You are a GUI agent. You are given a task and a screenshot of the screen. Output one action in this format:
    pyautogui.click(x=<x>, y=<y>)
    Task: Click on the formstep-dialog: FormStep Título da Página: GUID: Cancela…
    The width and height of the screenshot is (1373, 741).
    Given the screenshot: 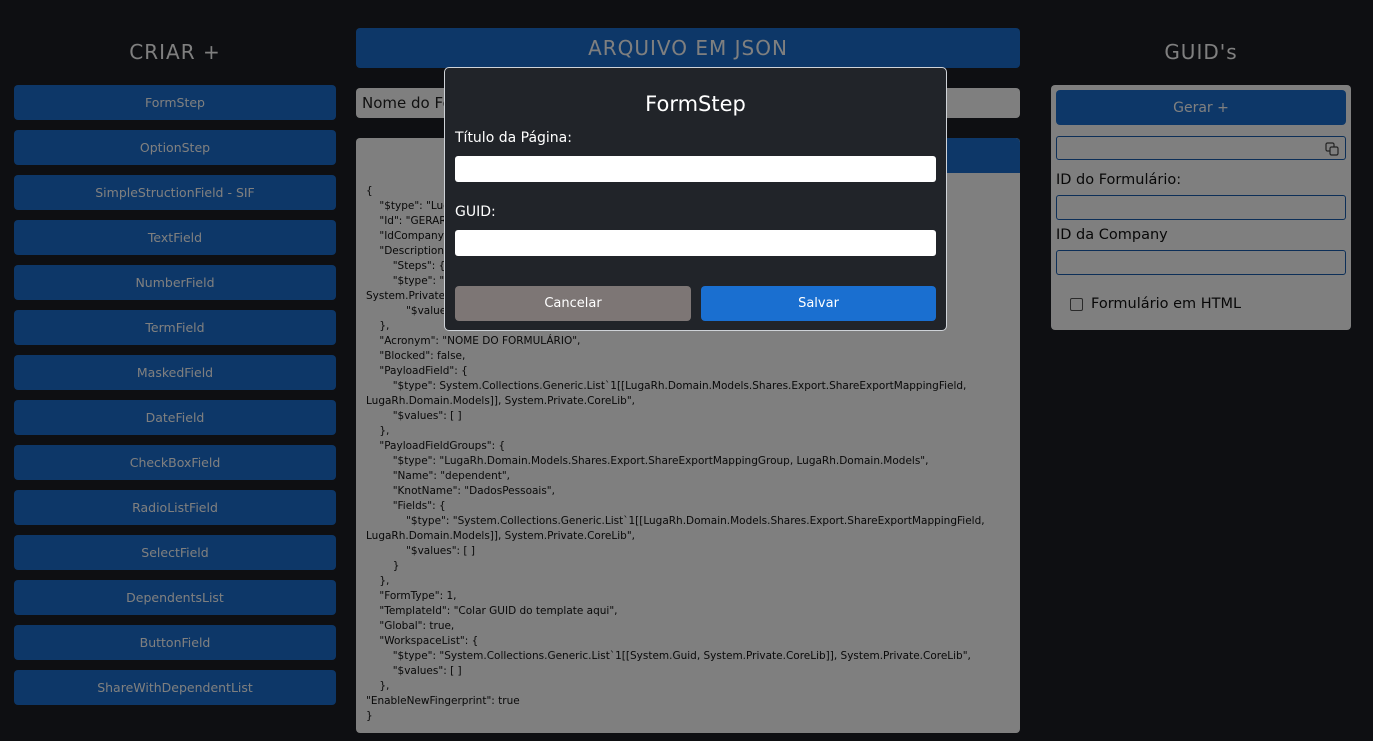 What is the action you would take?
    pyautogui.click(x=695, y=199)
    